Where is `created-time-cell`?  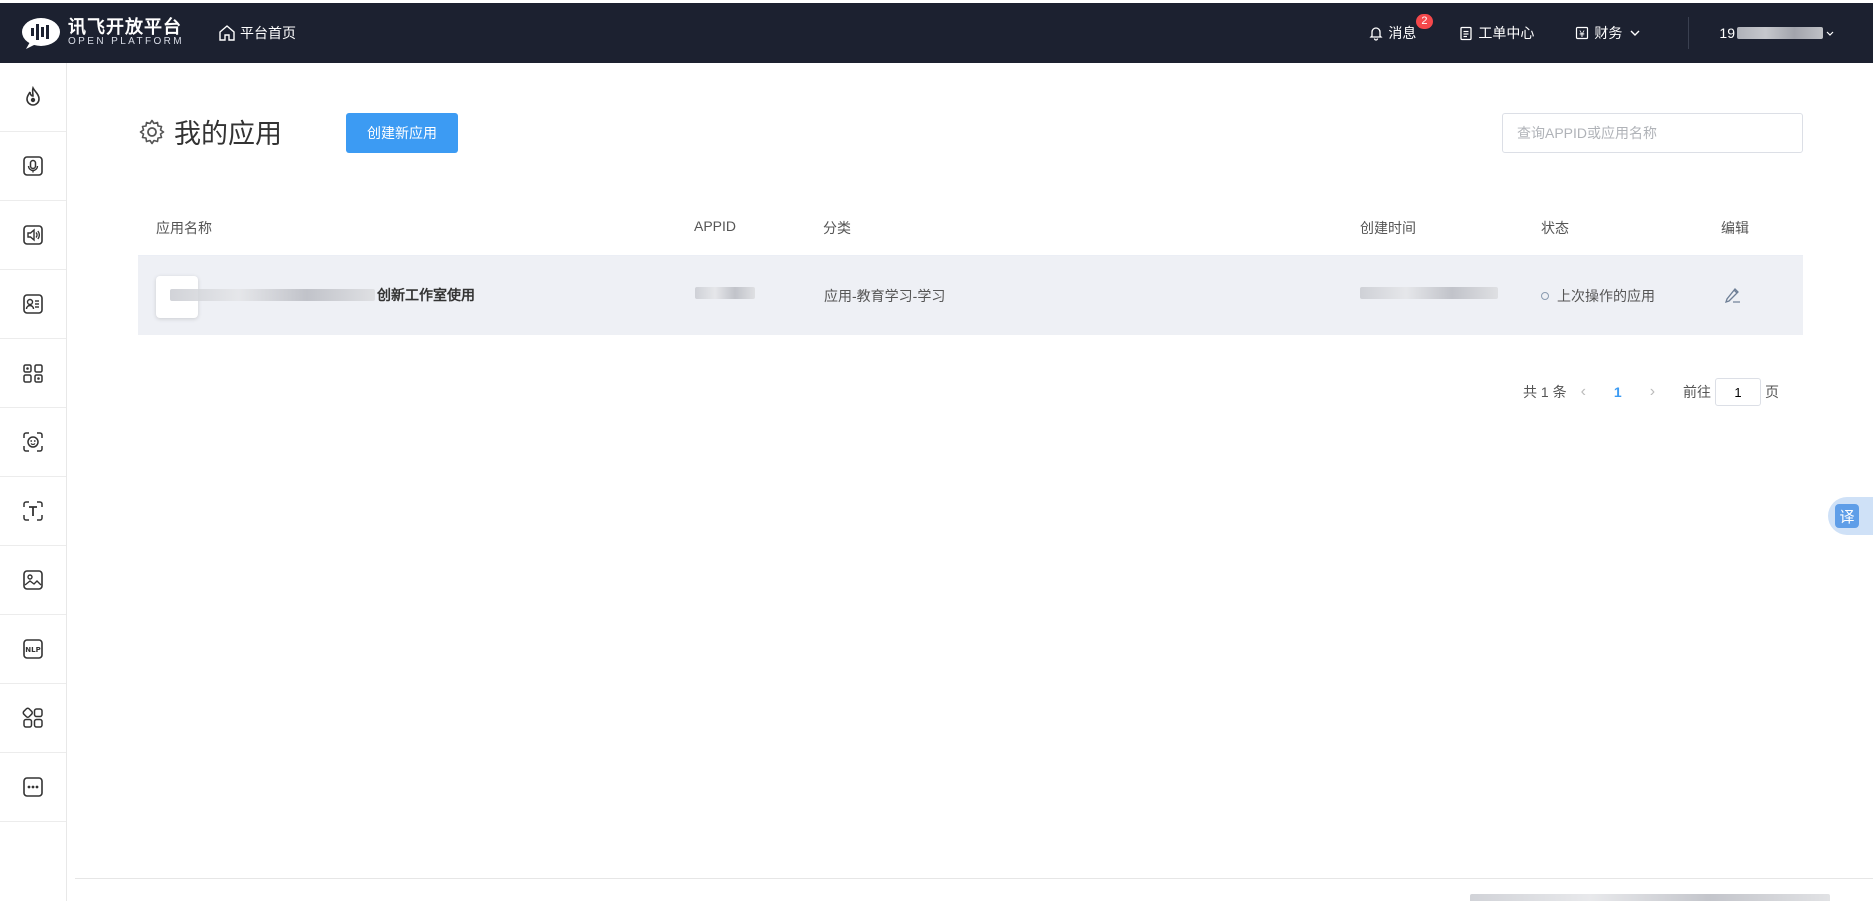
created-time-cell is located at coordinates (1429, 294).